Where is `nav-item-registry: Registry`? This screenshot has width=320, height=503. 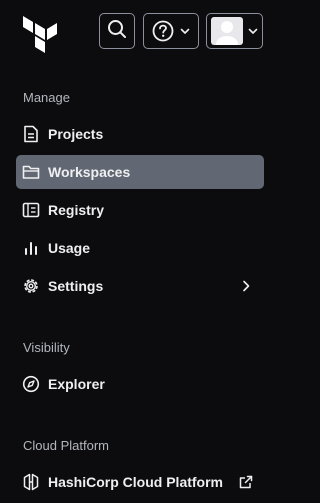
nav-item-registry: Registry is located at coordinates (140, 210).